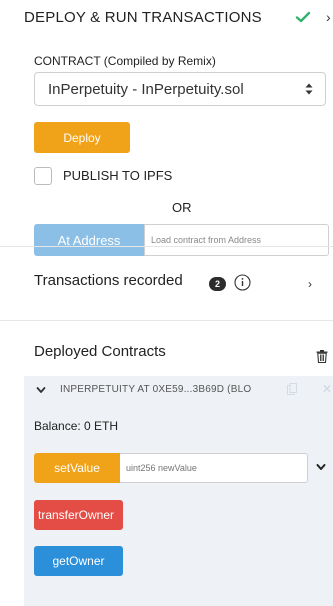 The image size is (333, 606). Describe the element at coordinates (182, 207) in the screenshot. I see `or-label: OR` at that location.